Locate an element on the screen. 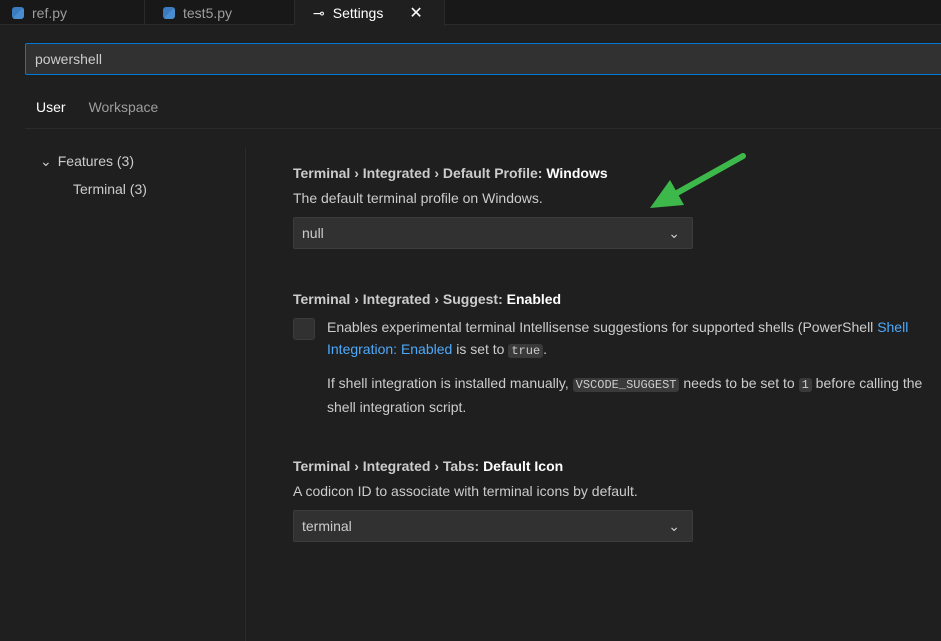  default-profile-select: null ⌄ is located at coordinates (493, 233).